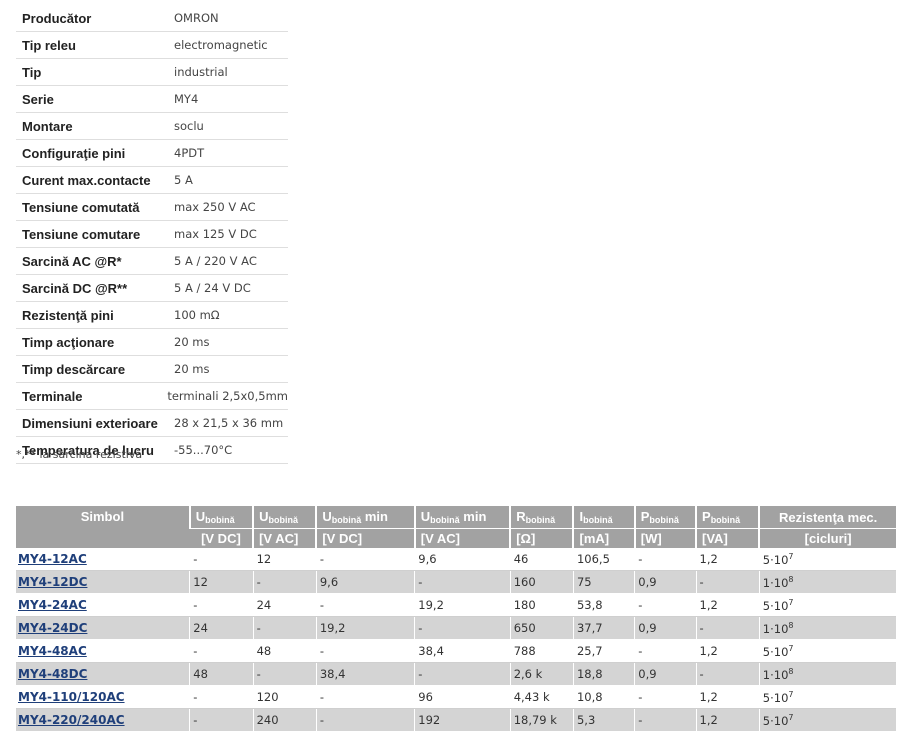 This screenshot has height=743, width=907. Describe the element at coordinates (90, 423) in the screenshot. I see `spec-label: Dimensiuni exterioare` at that location.